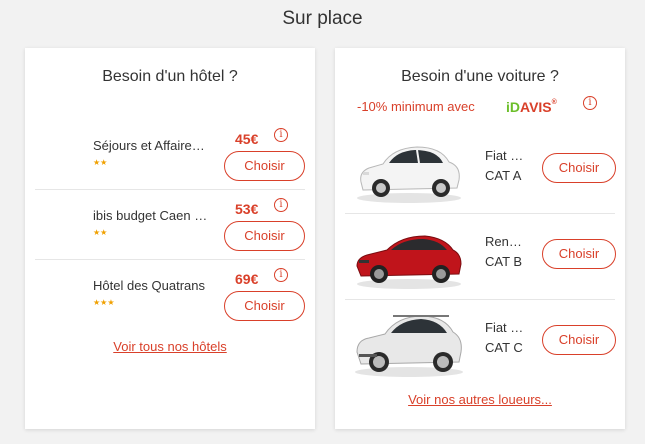 The height and width of the screenshot is (444, 645). I want to click on promo-text: -10% minimum avec, so click(416, 106).